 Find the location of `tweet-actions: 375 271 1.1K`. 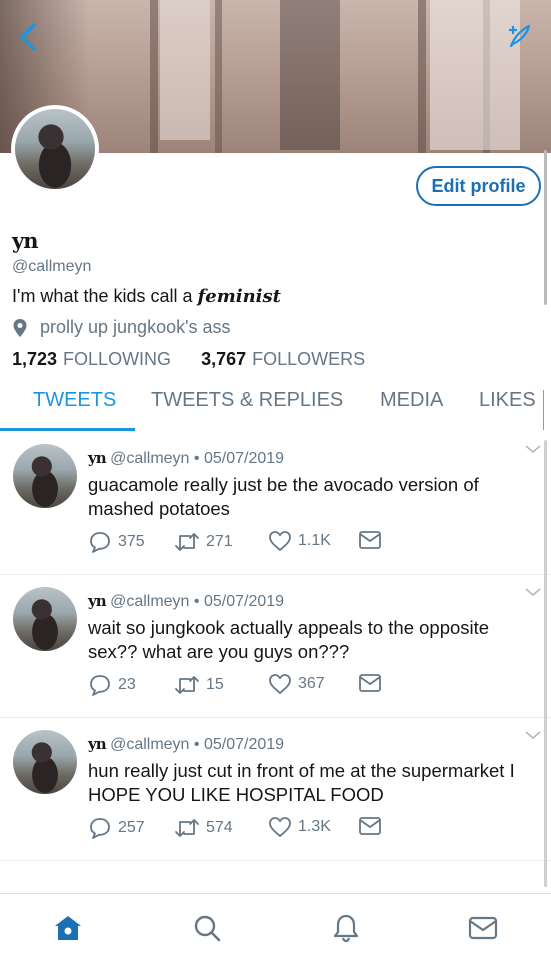

tweet-actions: 375 271 1.1K is located at coordinates (248, 542).